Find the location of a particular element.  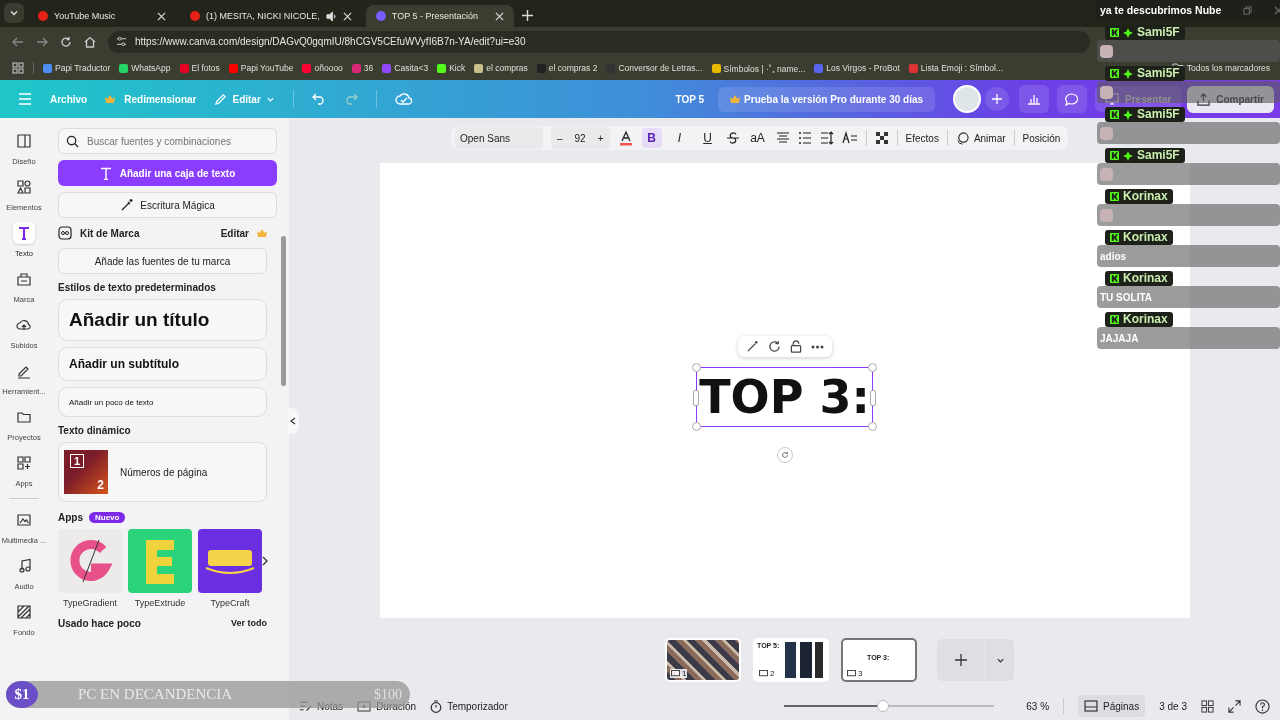

more-icon is located at coordinates (817, 346).